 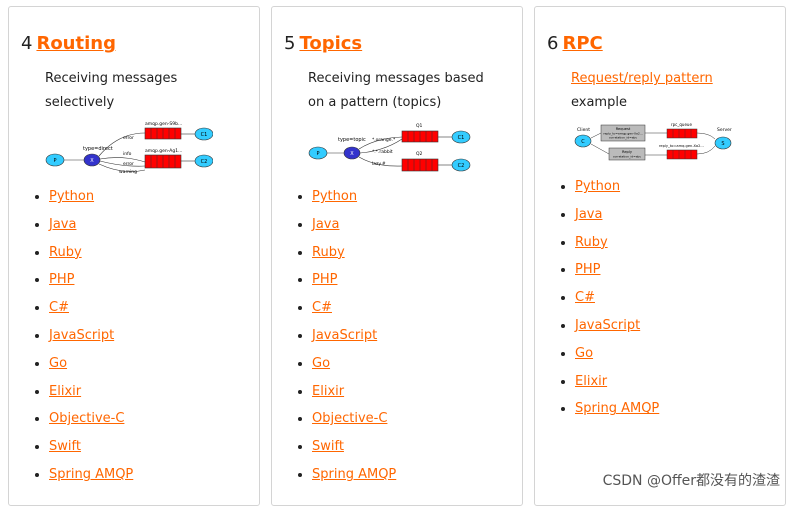 I want to click on server-label: Server, so click(x=724, y=130).